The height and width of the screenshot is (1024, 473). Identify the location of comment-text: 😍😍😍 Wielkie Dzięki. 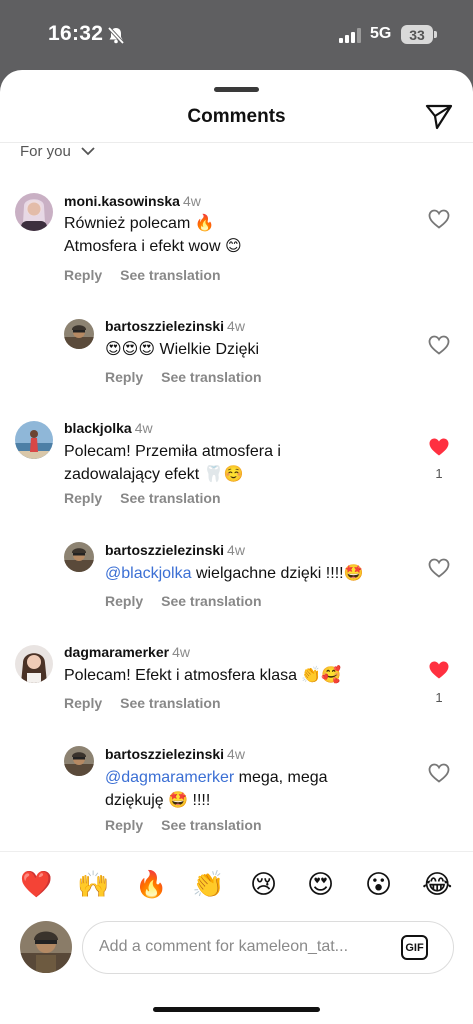
(182, 349).